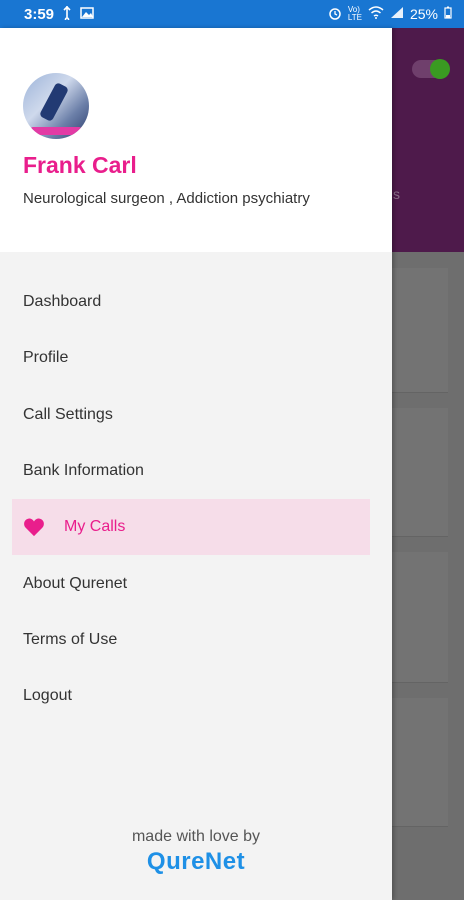  What do you see at coordinates (232, 14) in the screenshot?
I see `status-bar: 3:59 Vo) LTE 25%` at bounding box center [232, 14].